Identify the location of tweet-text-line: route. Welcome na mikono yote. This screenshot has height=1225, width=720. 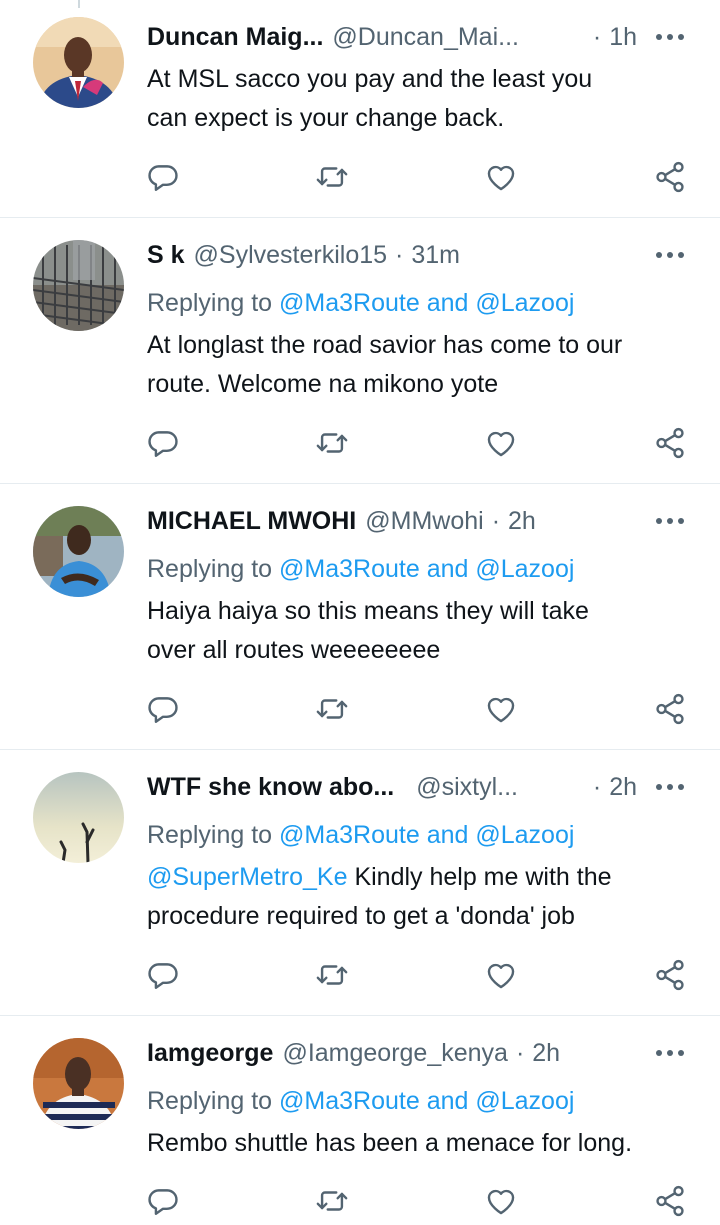
(323, 384).